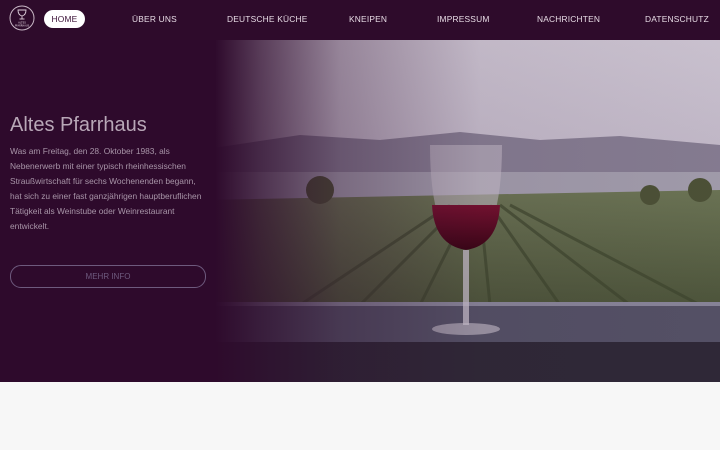  Describe the element at coordinates (267, 19) in the screenshot. I see `nav-item-deutsche-kueche: DEUTSCHE KÜCHE` at that location.